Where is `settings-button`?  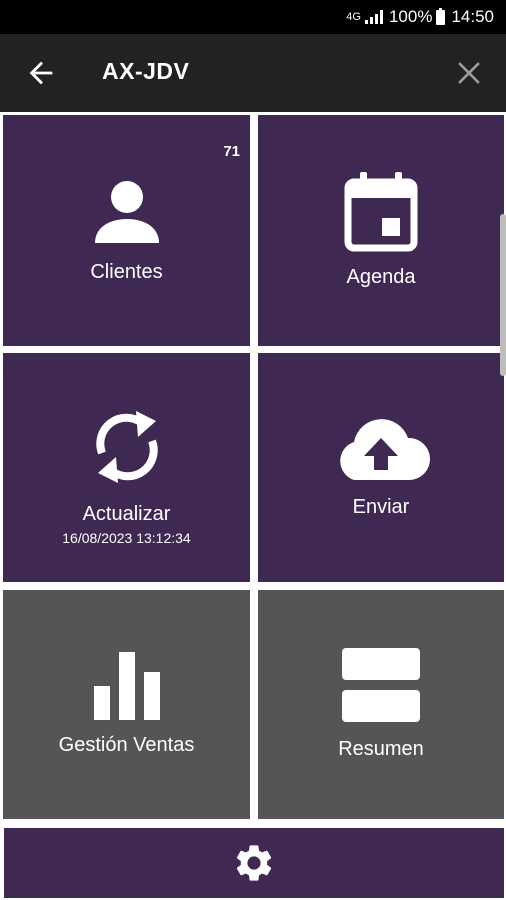 settings-button is located at coordinates (254, 863).